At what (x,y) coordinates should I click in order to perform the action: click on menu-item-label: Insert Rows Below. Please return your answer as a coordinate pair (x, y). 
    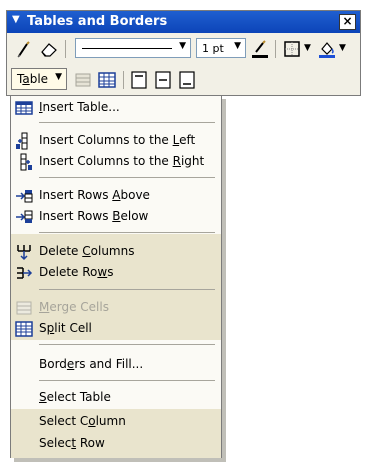
    Looking at the image, I should click on (94, 216).